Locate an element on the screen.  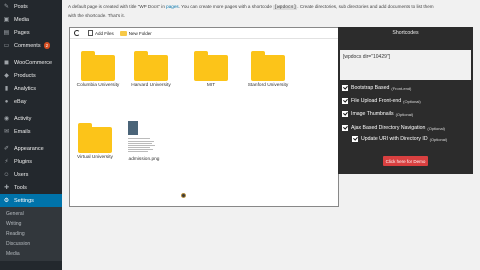
folder-item-virtual: Virtual University is located at coordinates (95, 142).